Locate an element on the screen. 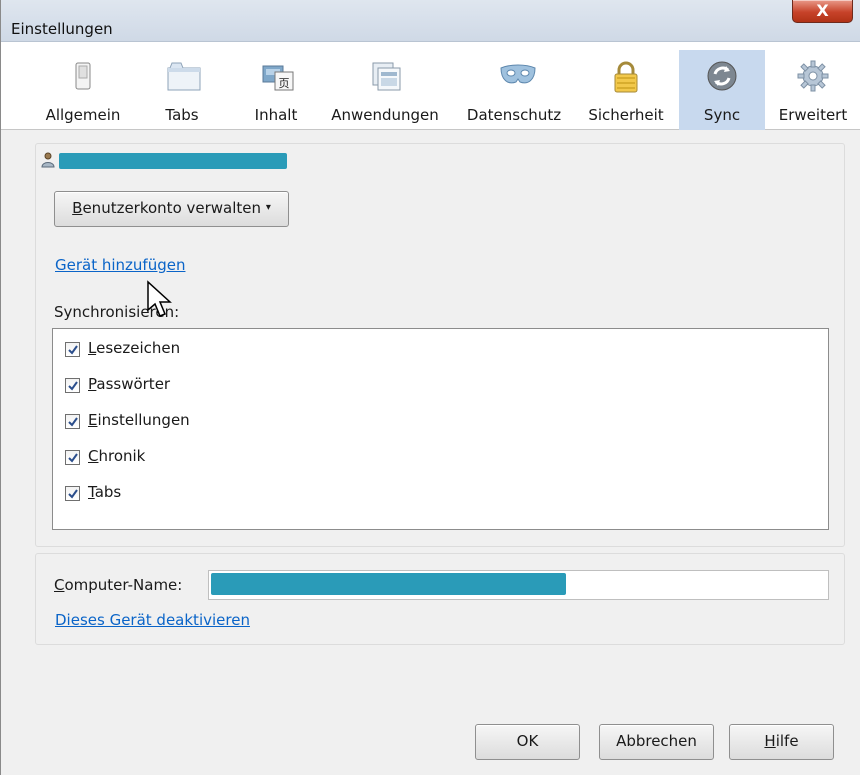 The image size is (860, 775). tab-inhalt: 页 Inhalt is located at coordinates (276, 90).